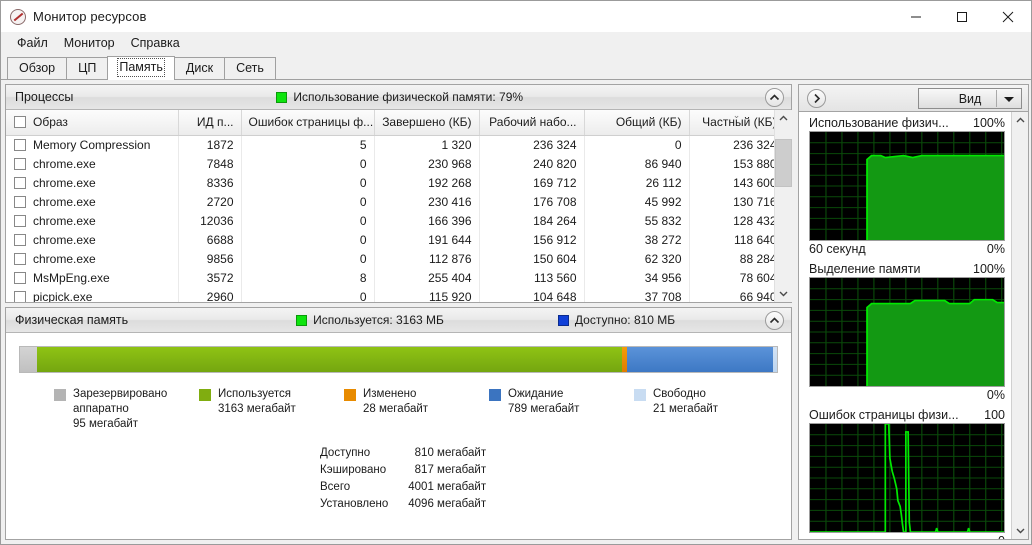 This screenshot has width=1032, height=545. I want to click on graph-scroll-track, so click(1019, 325).